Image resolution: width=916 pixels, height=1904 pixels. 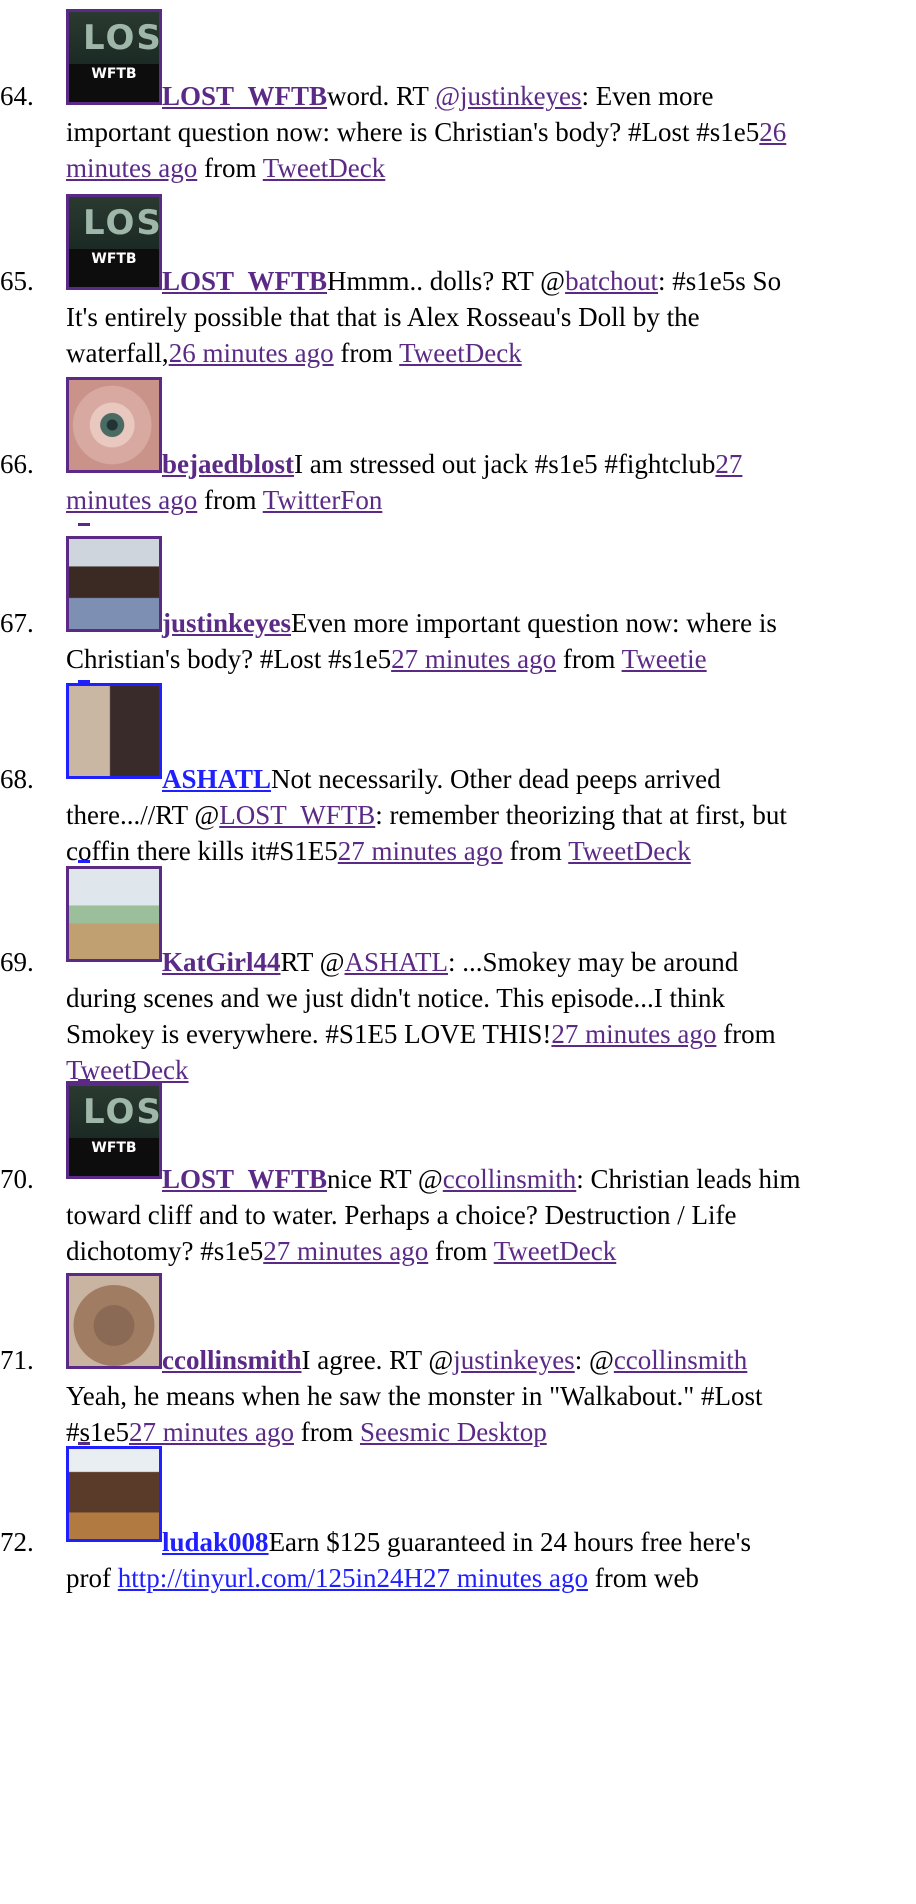 I want to click on tweet-number: 72., so click(x=17, y=1542).